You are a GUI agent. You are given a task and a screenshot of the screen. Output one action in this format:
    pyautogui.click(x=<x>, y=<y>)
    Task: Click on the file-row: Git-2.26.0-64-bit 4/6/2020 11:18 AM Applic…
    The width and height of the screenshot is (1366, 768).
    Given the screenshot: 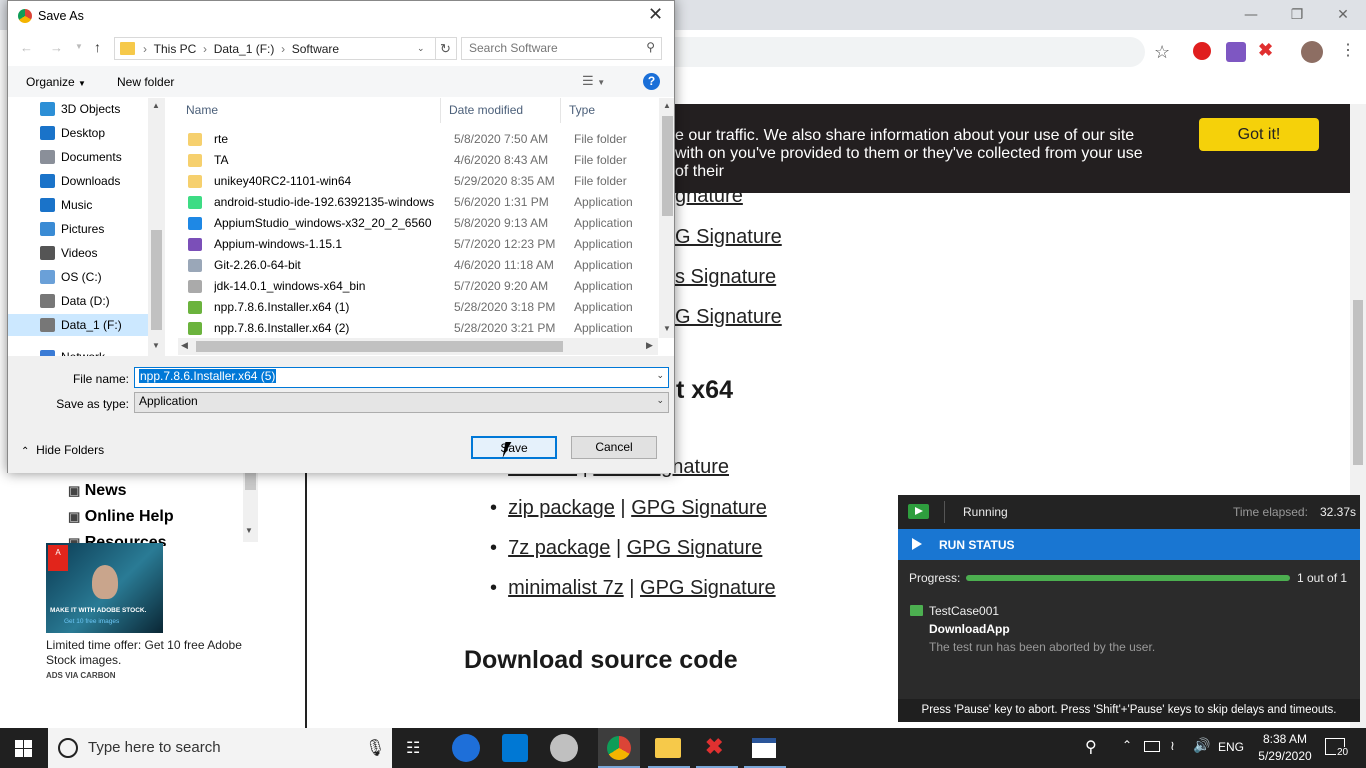 What is the action you would take?
    pyautogui.click(x=418, y=265)
    